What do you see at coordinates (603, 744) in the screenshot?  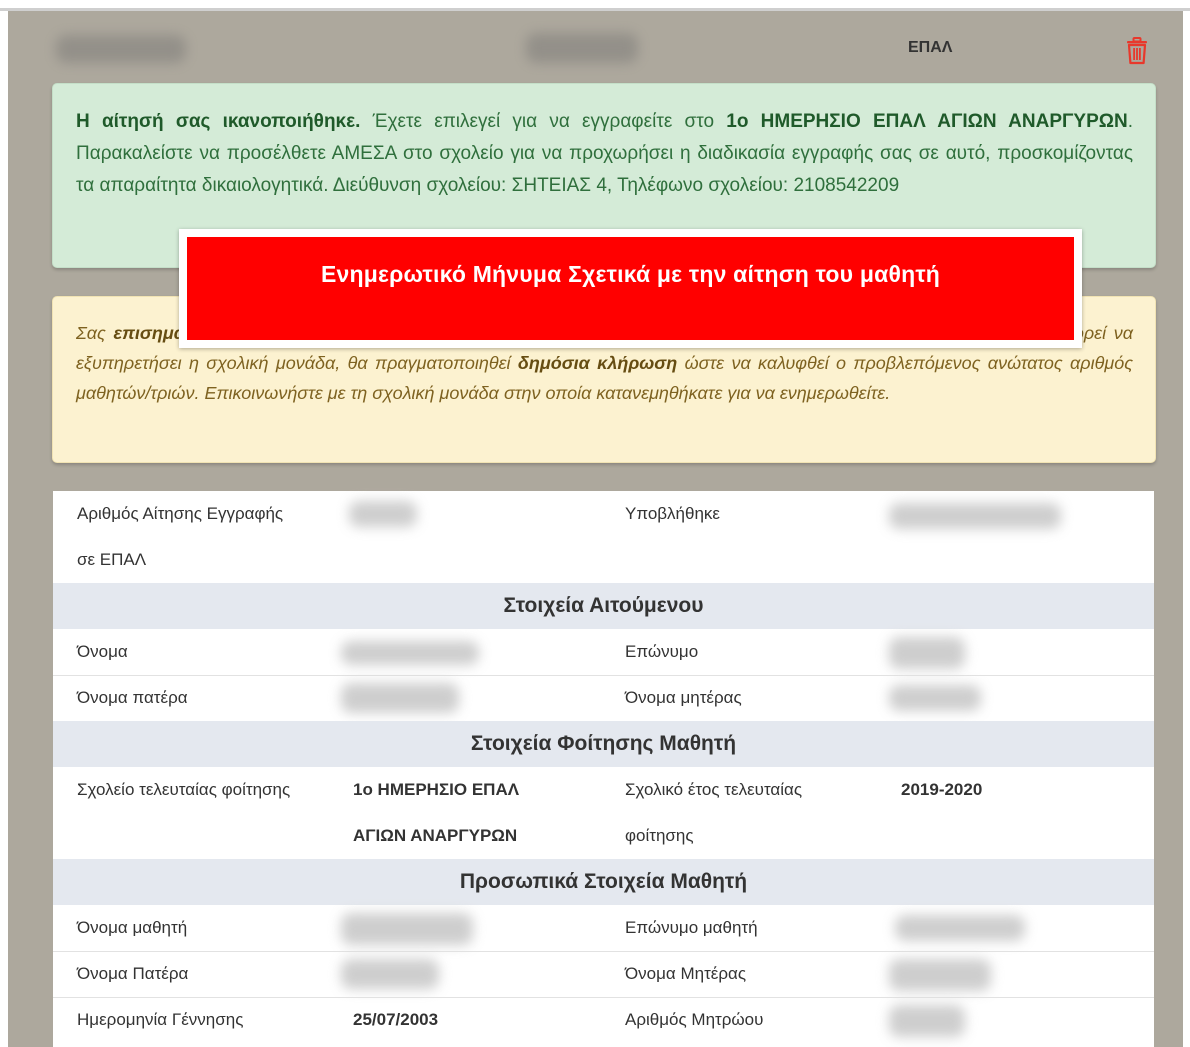 I see `section-attendance-title: Στοιχεία Φοίτησης Μαθητή` at bounding box center [603, 744].